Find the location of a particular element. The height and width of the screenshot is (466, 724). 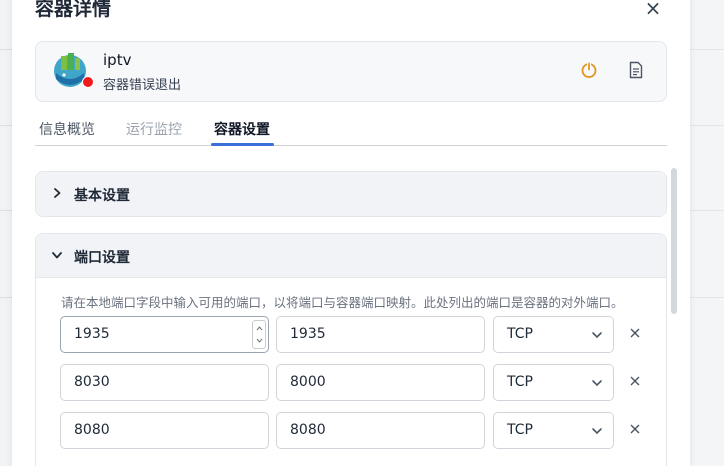

app-card: iptv 容器错误退出 is located at coordinates (351, 71).